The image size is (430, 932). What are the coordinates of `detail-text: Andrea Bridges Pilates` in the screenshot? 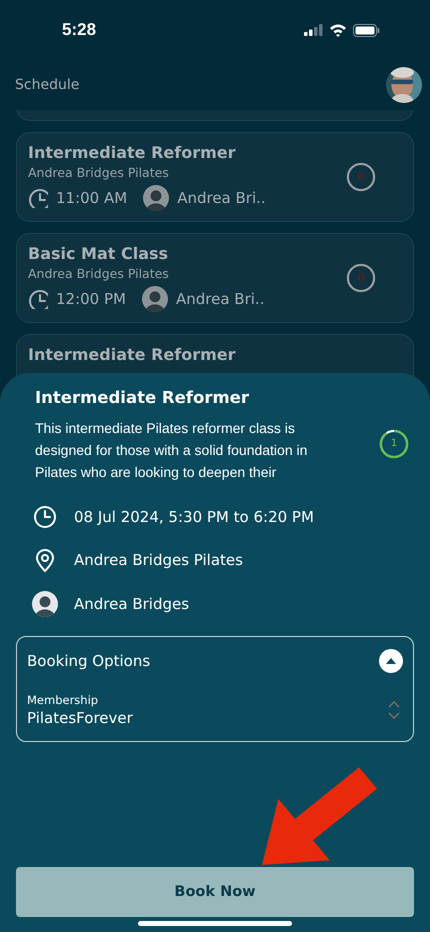 It's located at (158, 560).